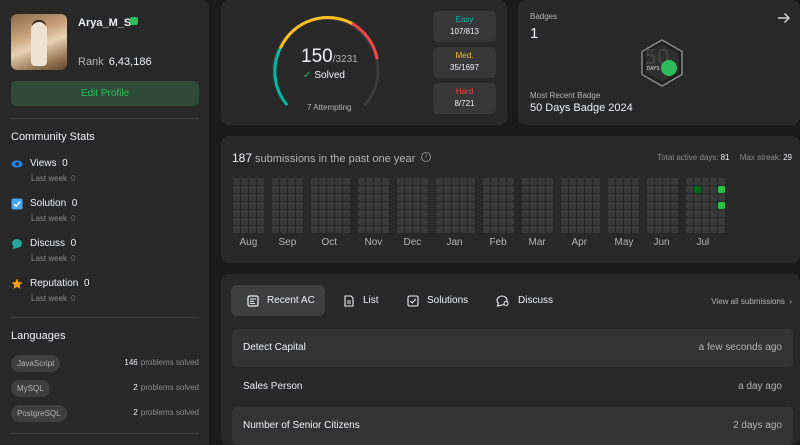 This screenshot has width=800, height=445. What do you see at coordinates (278, 300) in the screenshot?
I see `tab-recent-ac: Recent AC` at bounding box center [278, 300].